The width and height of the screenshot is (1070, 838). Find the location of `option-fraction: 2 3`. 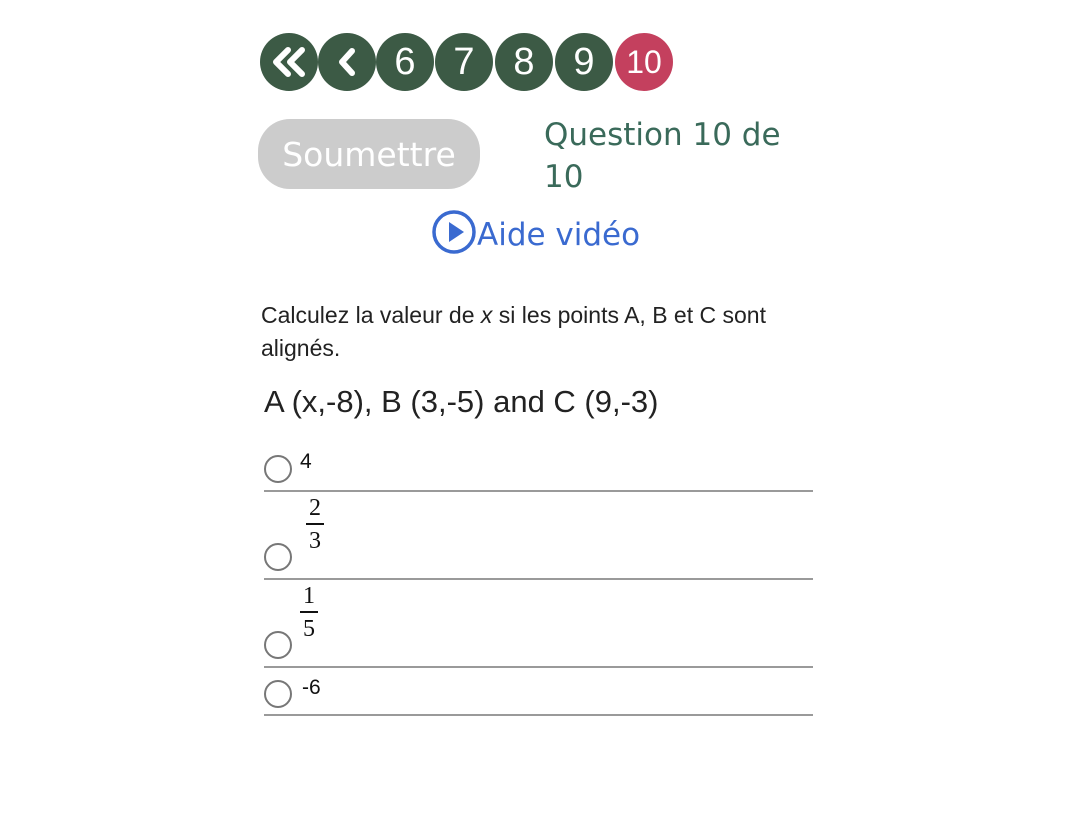

option-fraction: 2 3 is located at coordinates (315, 524).